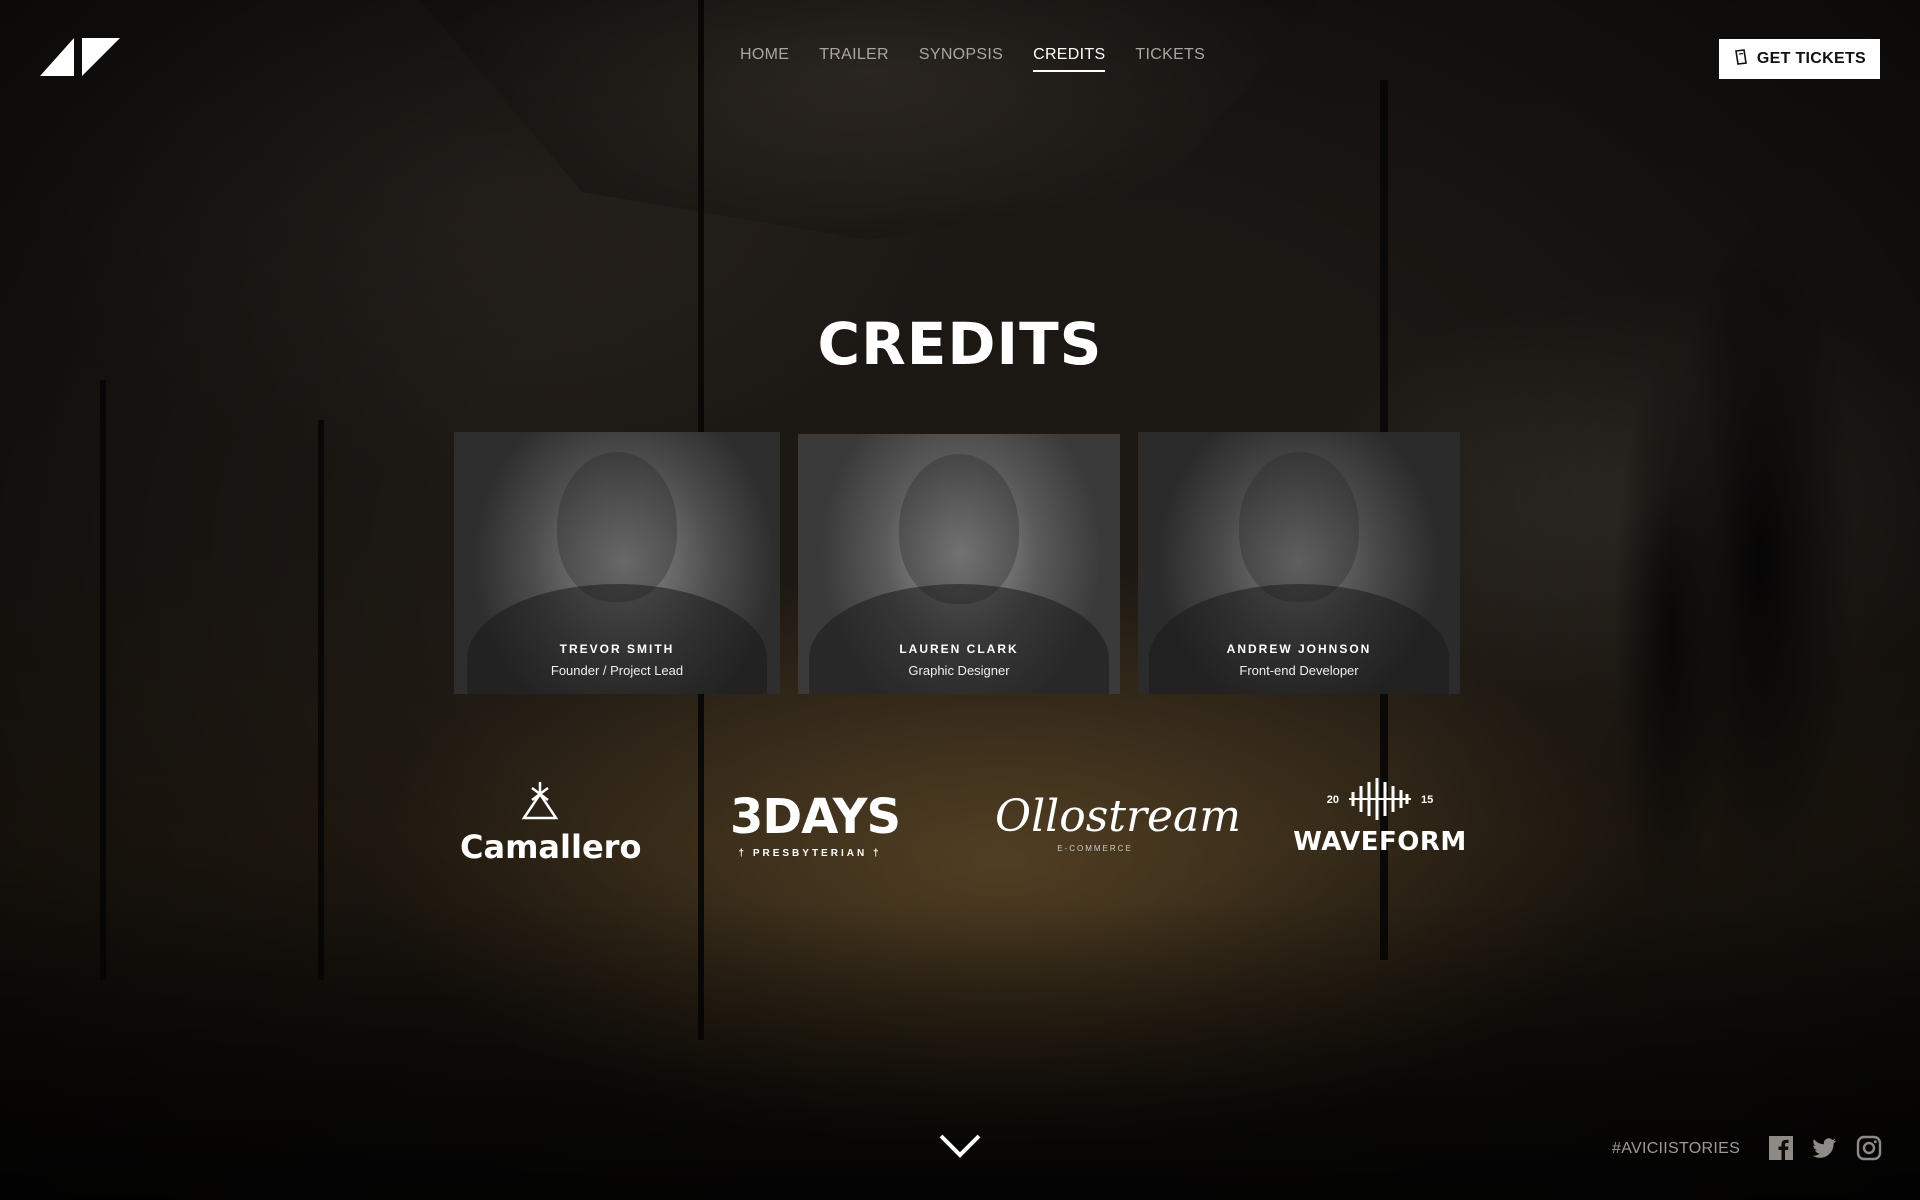 The height and width of the screenshot is (1200, 1920). I want to click on sponsor-name: 3DAYS, so click(815, 817).